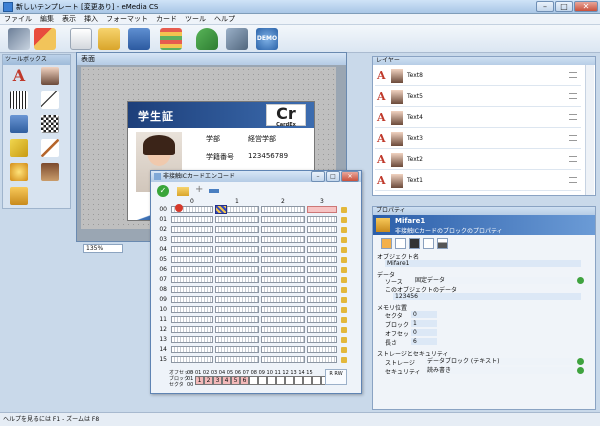 This screenshot has height=426, width=600. Describe the element at coordinates (171, 39) in the screenshot. I see `card-stack-icon` at that location.